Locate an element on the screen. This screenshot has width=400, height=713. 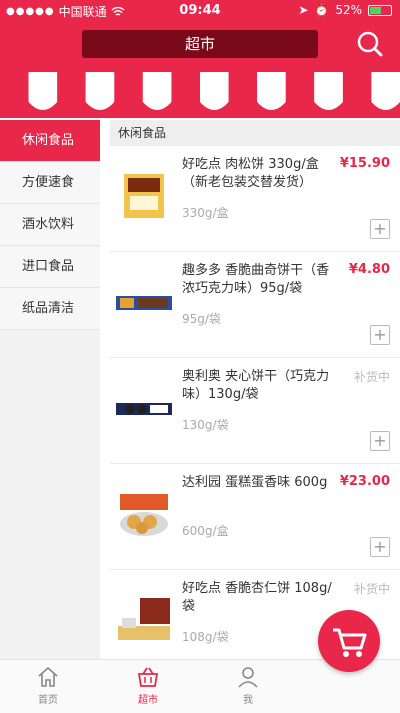
product-spec: 95g/袋 is located at coordinates (201, 319).